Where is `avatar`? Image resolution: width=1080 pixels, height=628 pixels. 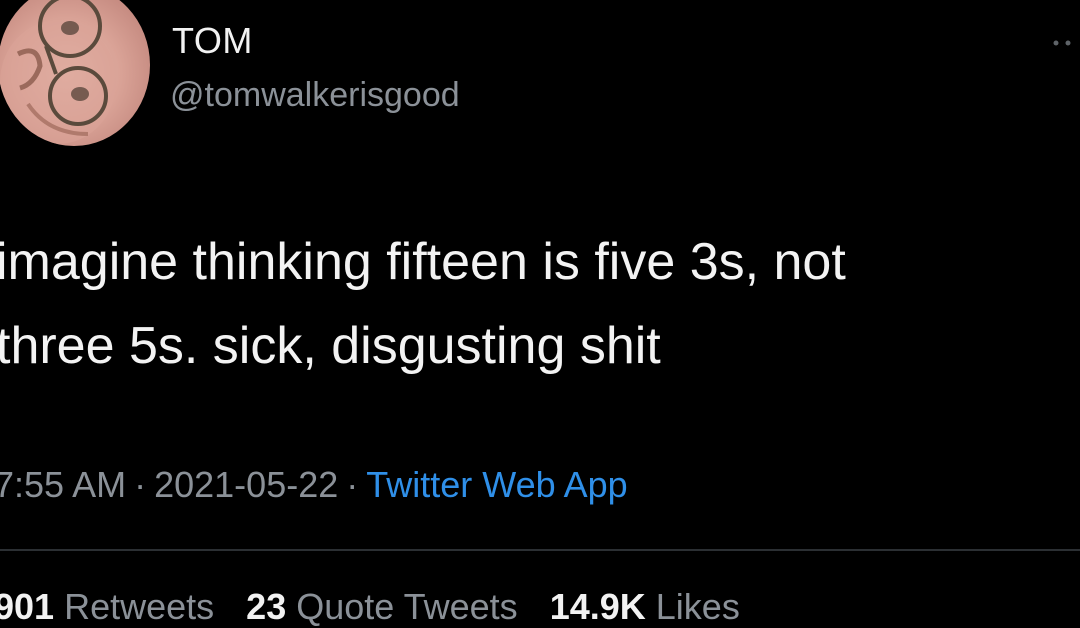
avatar is located at coordinates (75, 73).